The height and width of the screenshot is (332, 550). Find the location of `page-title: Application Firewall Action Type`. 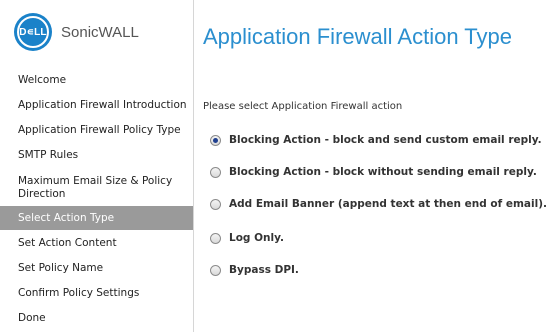

page-title: Application Firewall Action Type is located at coordinates (357, 36).